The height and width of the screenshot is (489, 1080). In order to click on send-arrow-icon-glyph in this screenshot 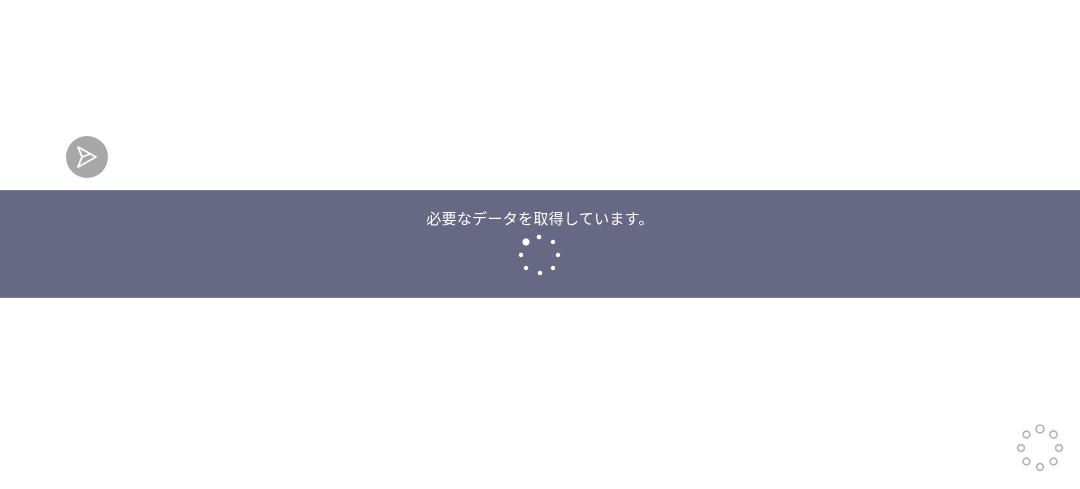, I will do `click(87, 157)`.